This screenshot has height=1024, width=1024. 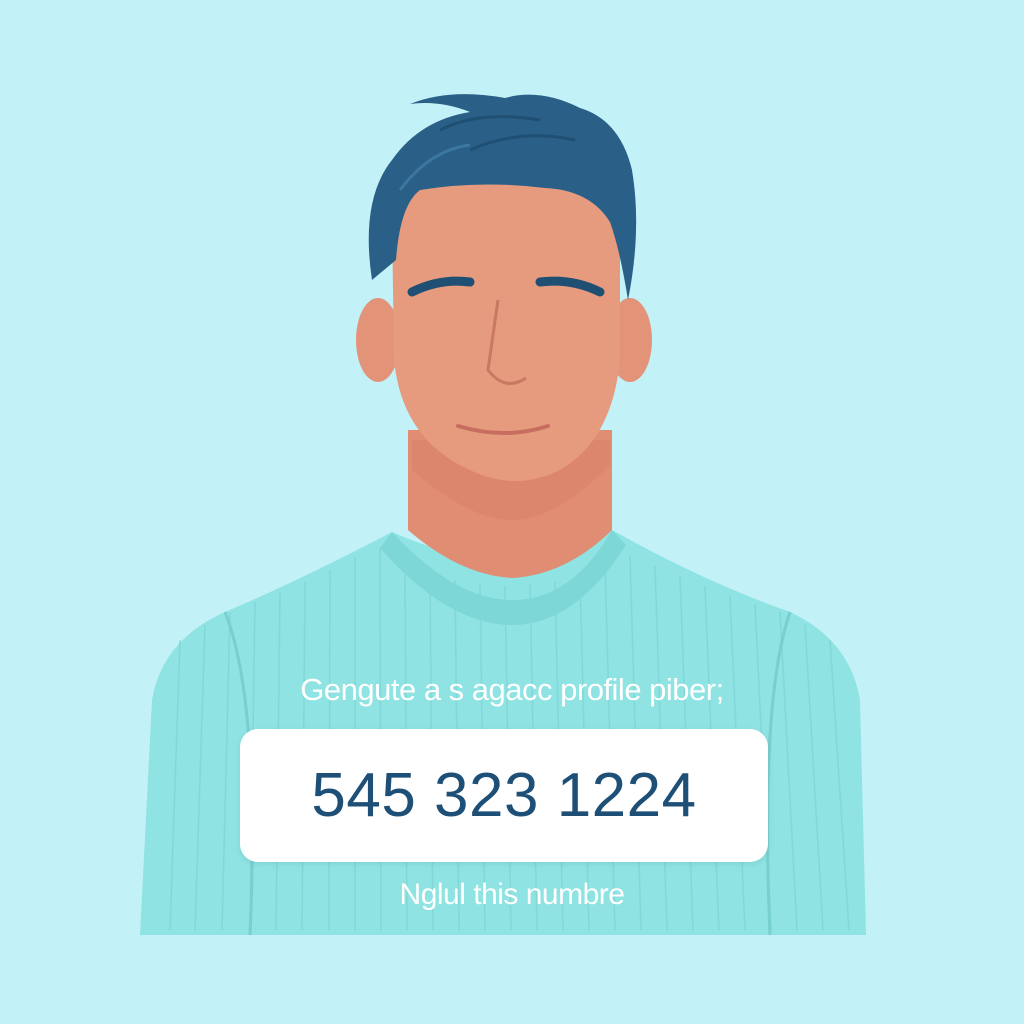 What do you see at coordinates (512, 894) in the screenshot?
I see `caption-bottom: Nglul this numbre` at bounding box center [512, 894].